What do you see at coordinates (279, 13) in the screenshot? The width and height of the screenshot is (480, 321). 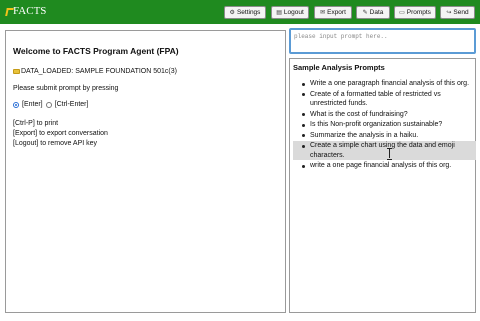 I see `logout-icon: ▤` at bounding box center [279, 13].